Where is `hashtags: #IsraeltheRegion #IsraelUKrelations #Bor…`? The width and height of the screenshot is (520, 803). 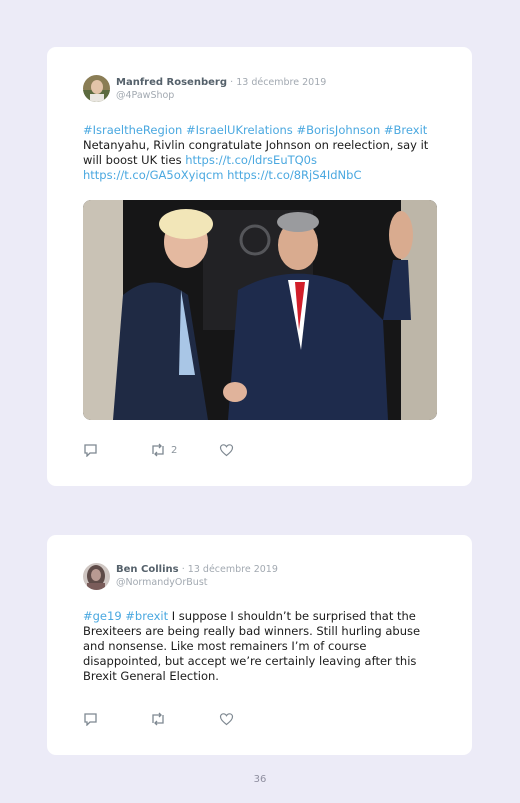
hashtags: #IsraeltheRegion #IsraelUKrelations #Bor… is located at coordinates (255, 130).